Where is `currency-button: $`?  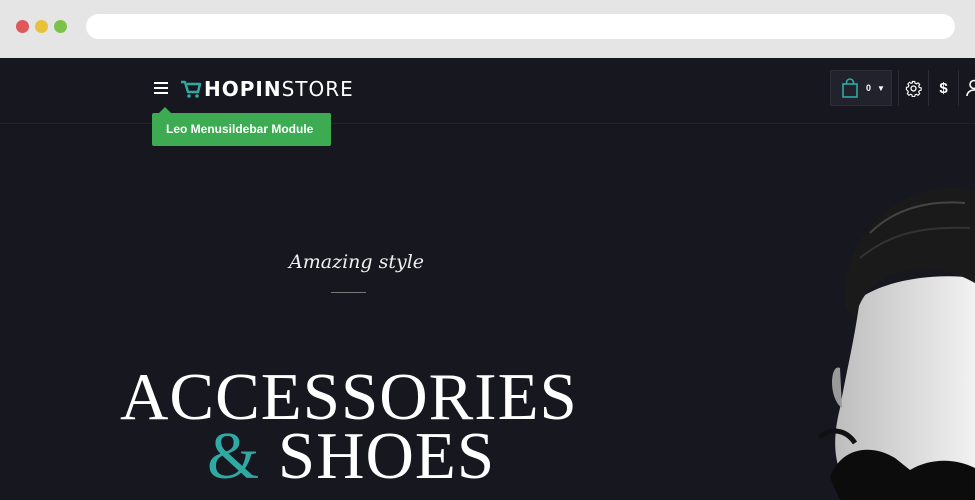 currency-button: $ is located at coordinates (943, 88).